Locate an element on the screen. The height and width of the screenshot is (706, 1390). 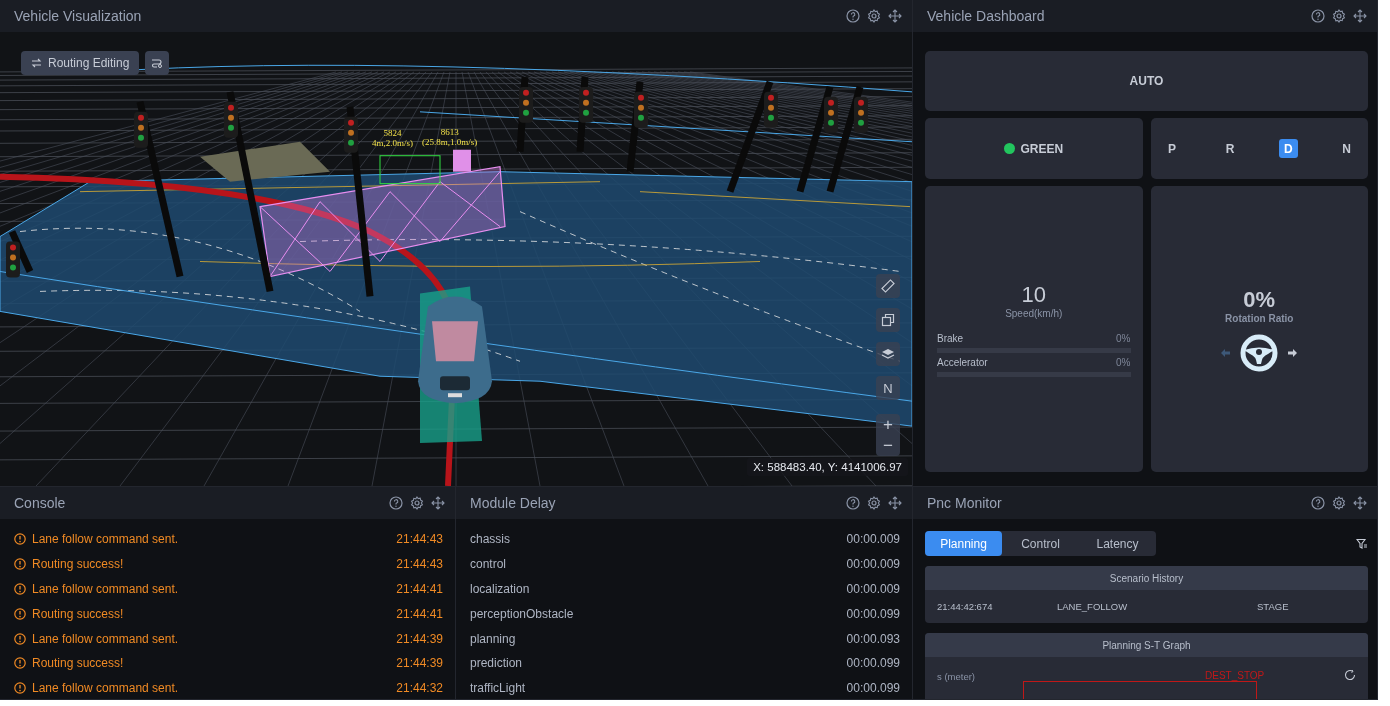
route-settings-button is located at coordinates (157, 63).